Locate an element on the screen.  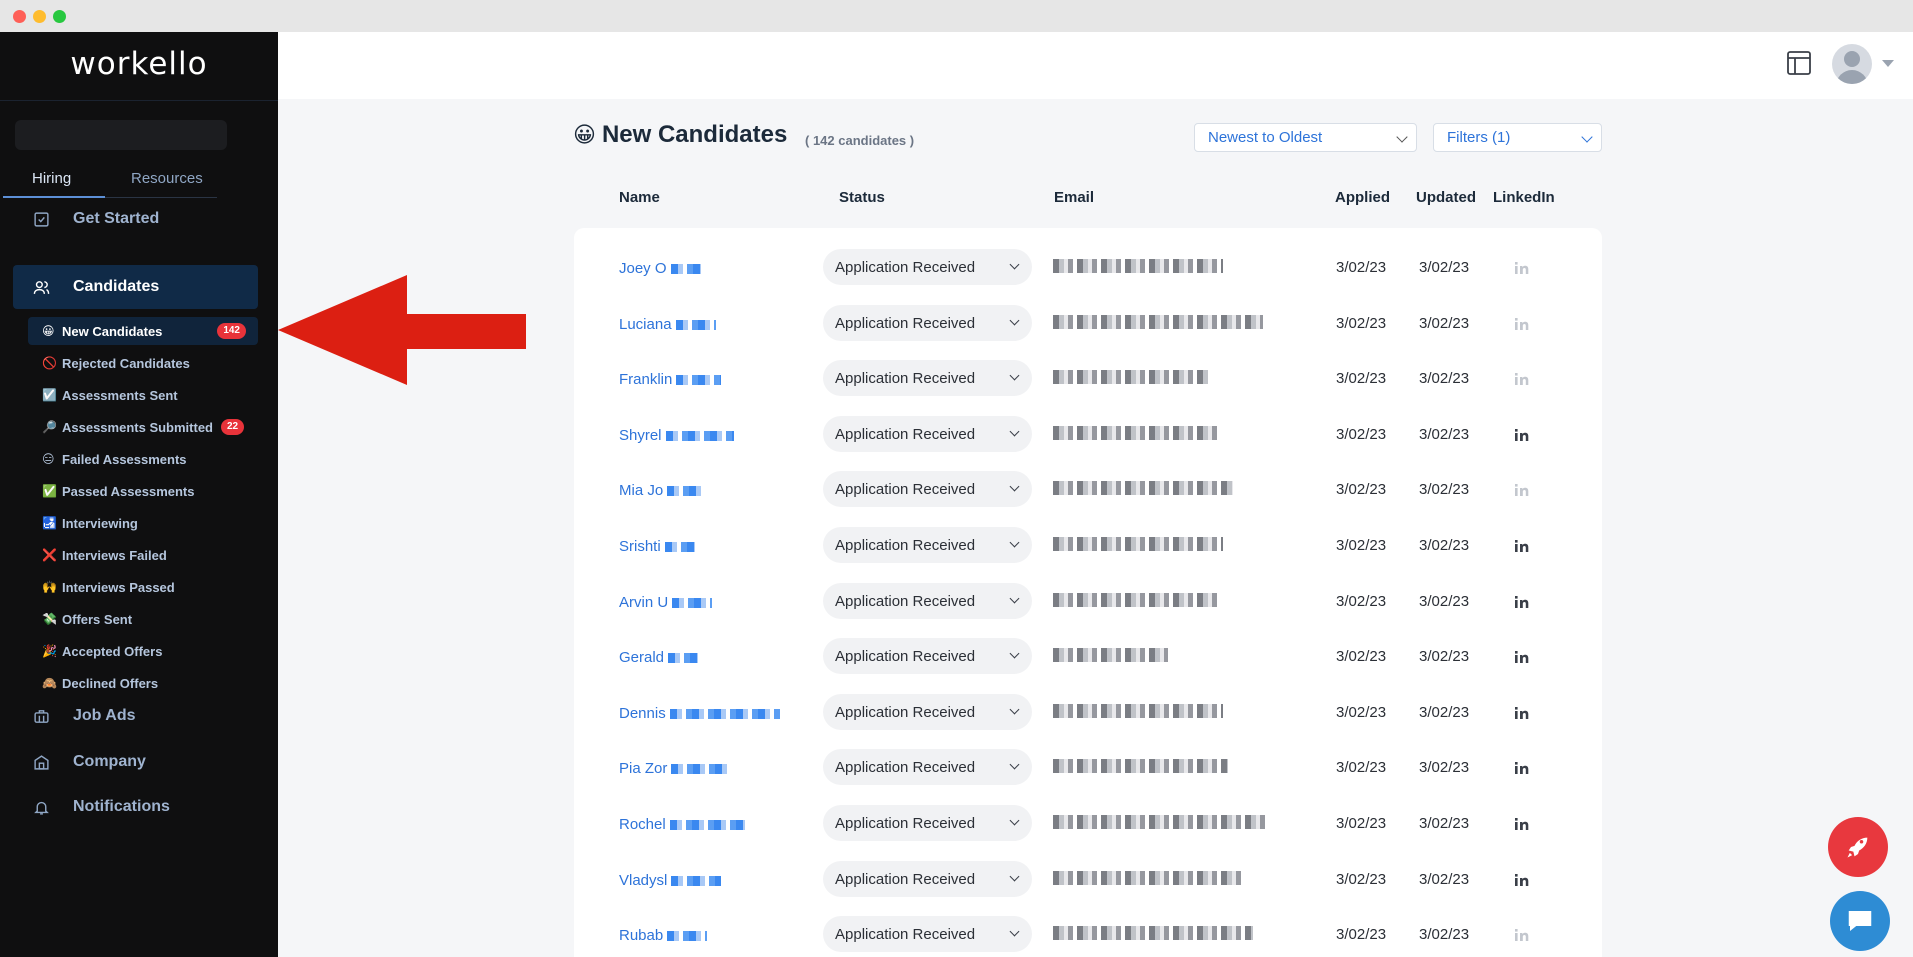
candidate-name-link: Rochel is located at coordinates (682, 824).